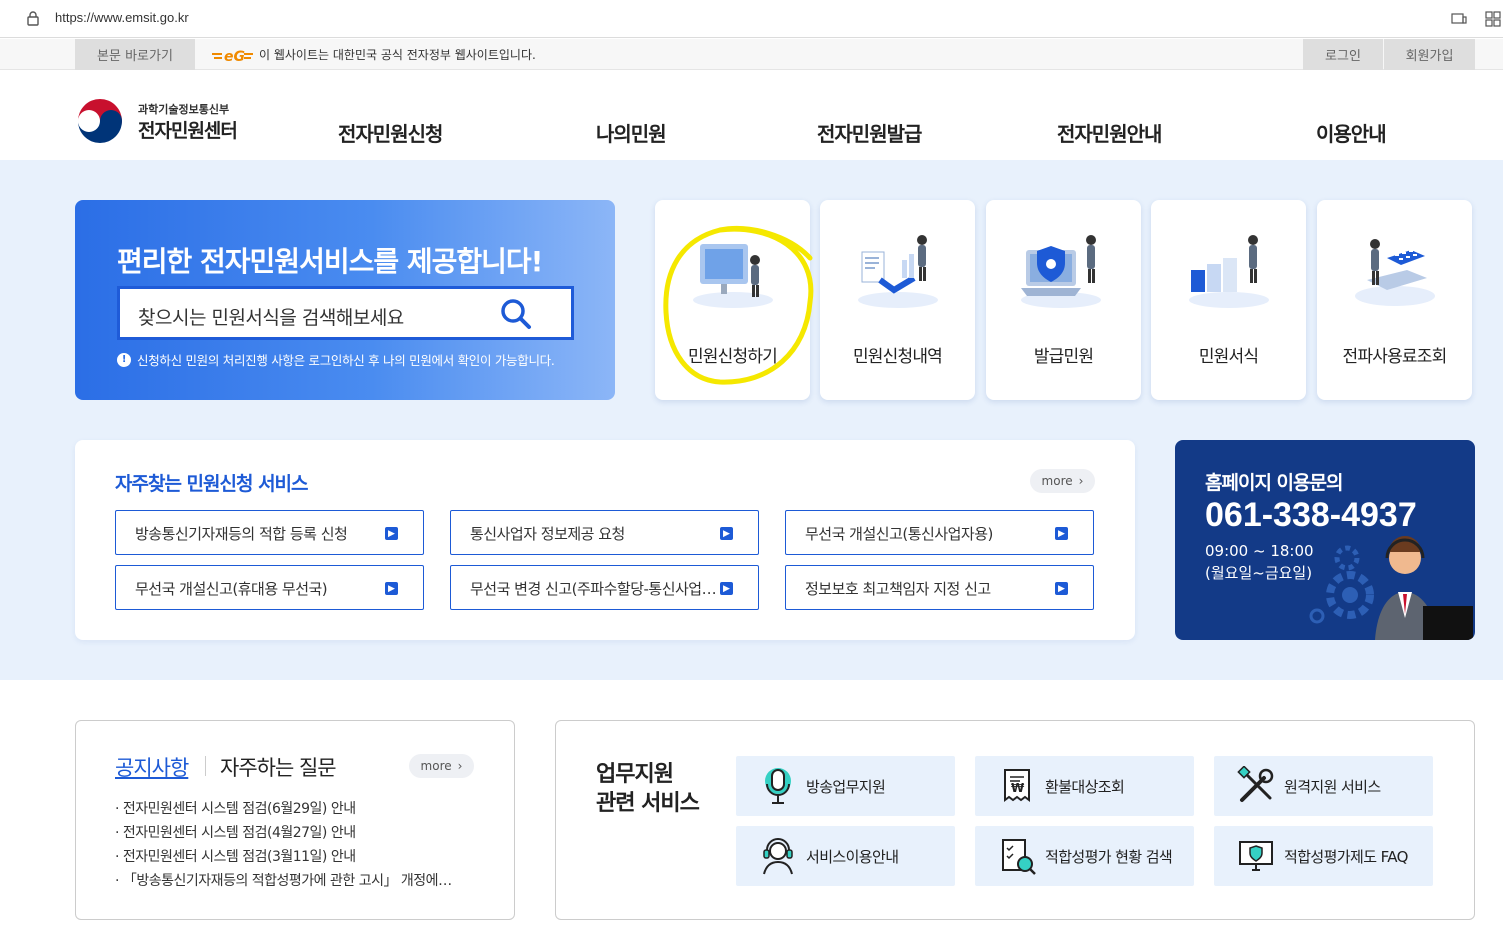 The height and width of the screenshot is (938, 1503). I want to click on support-title-line2: 관련 서비스, so click(648, 803).